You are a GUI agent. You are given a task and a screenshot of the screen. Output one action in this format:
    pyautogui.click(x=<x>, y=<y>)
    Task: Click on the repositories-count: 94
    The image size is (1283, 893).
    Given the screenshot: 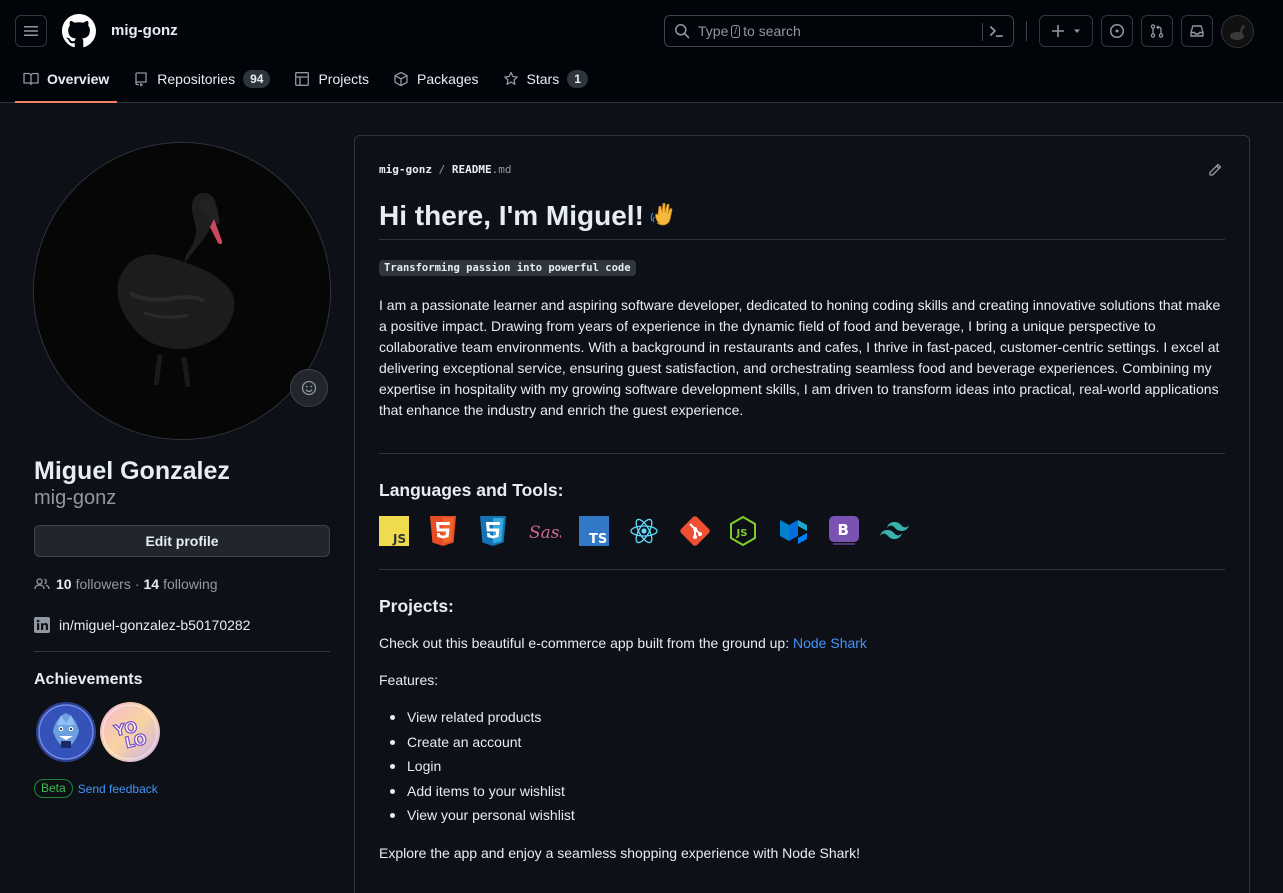 What is the action you would take?
    pyautogui.click(x=257, y=79)
    